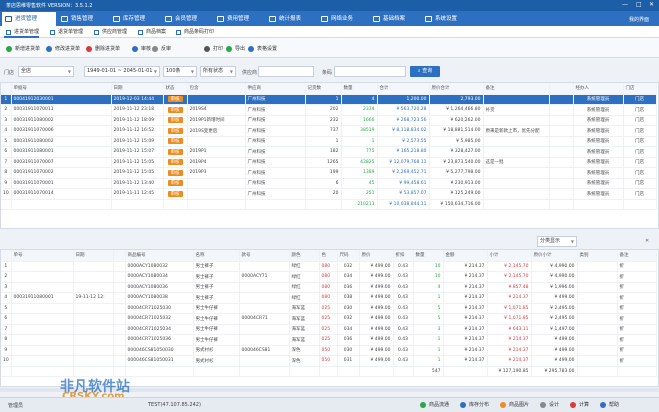 The image size is (659, 412). I want to click on column-header: 记货数, so click(323, 89).